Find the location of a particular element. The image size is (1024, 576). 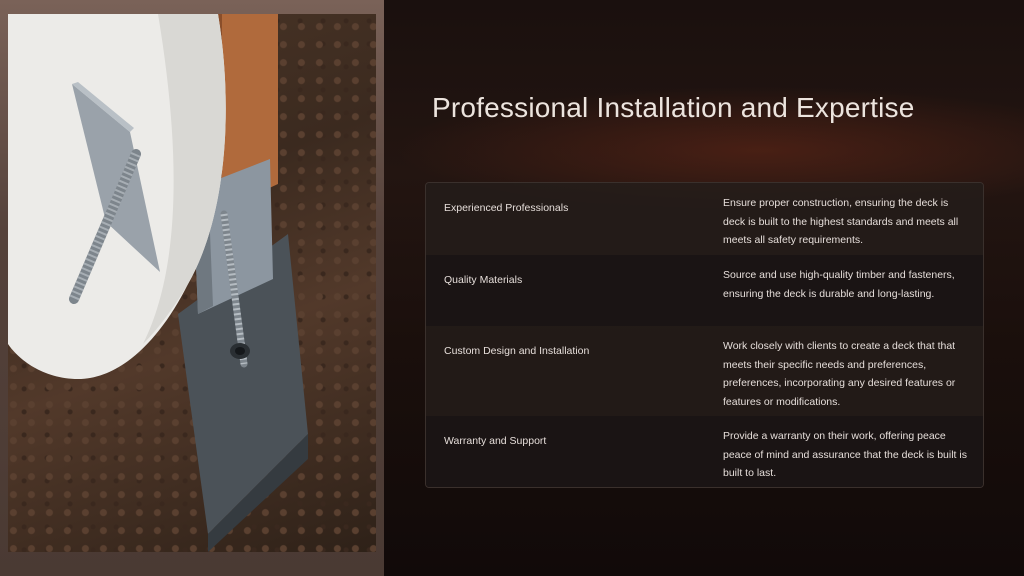

slide-title: Professional Installation and Expertise is located at coordinates (673, 107).